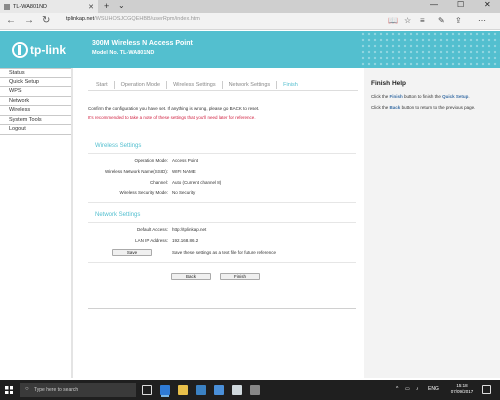 Image resolution: width=500 pixels, height=400 pixels. I want to click on wireless-settings-title: Wireless Settings, so click(118, 146).